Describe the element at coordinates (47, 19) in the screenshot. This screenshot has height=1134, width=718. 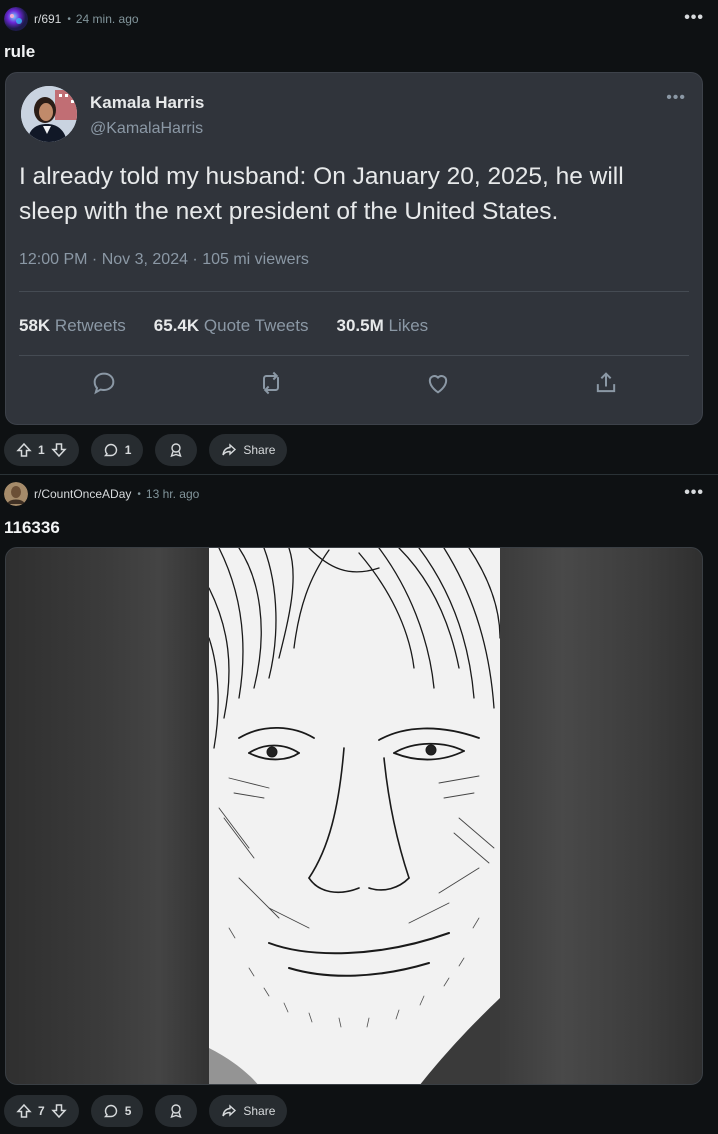
I see `subreddit-name: r/691` at that location.